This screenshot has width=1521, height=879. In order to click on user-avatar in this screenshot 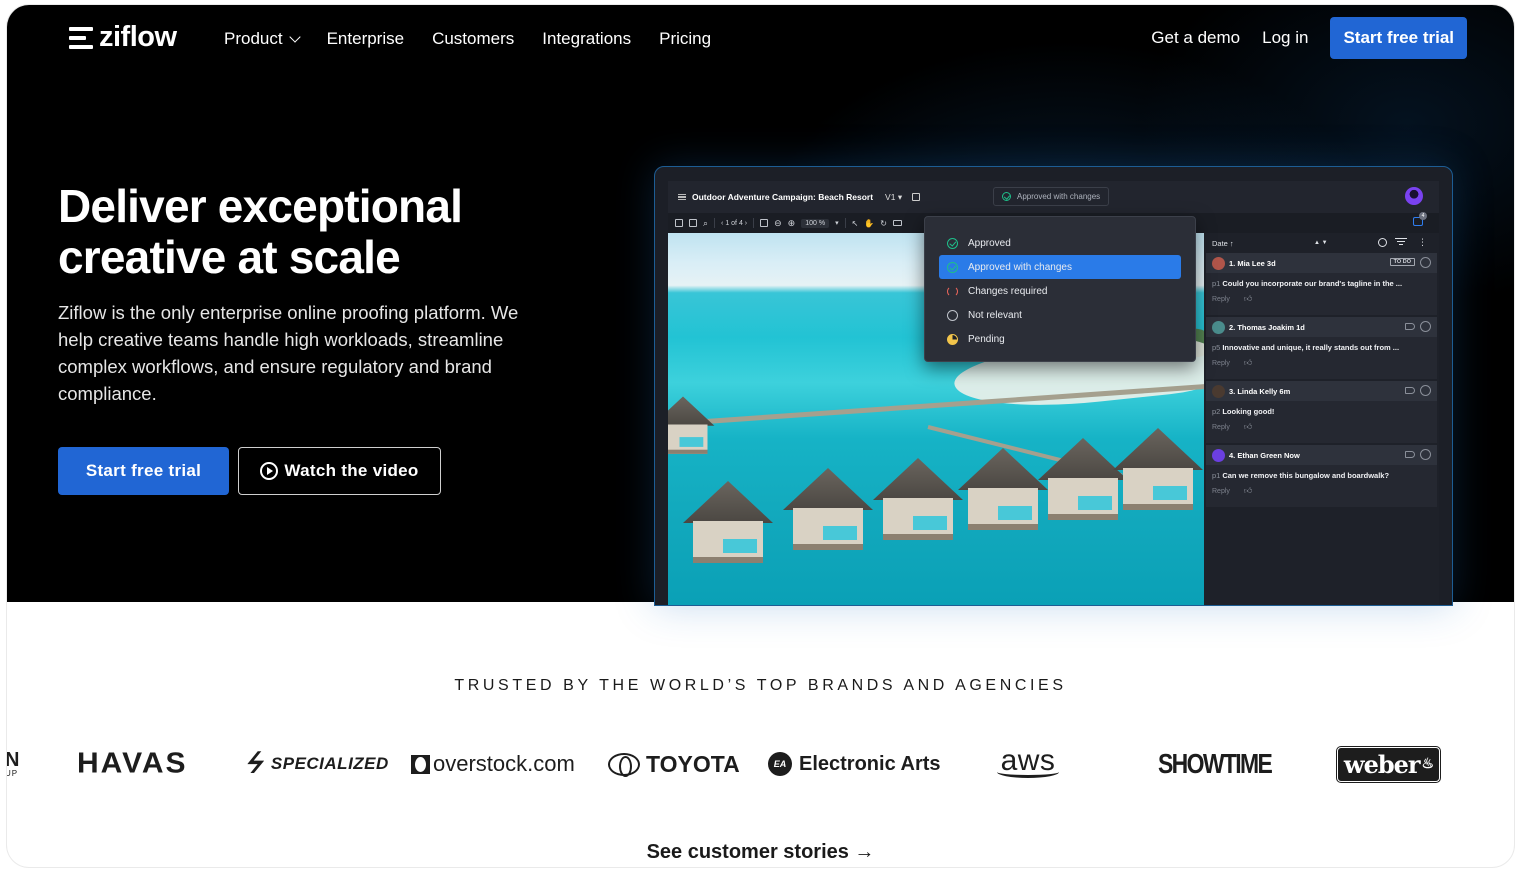, I will do `click(1414, 196)`.